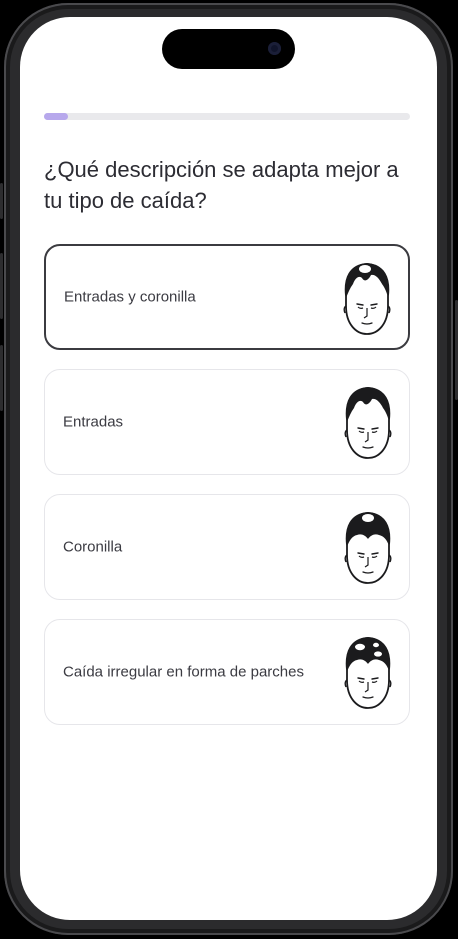 This screenshot has height=939, width=458. I want to click on volume-down-button, so click(1, 378).